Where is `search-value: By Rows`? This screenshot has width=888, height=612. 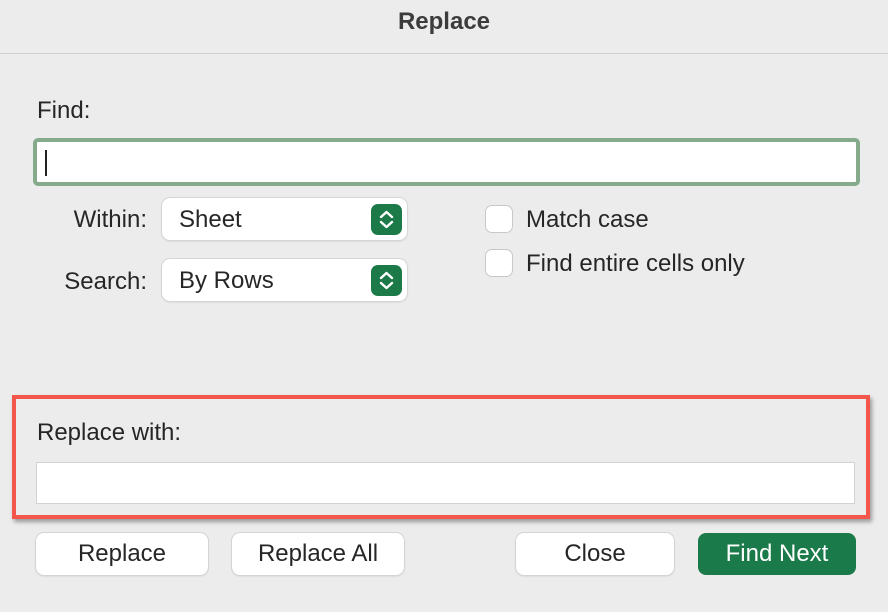
search-value: By Rows is located at coordinates (226, 280).